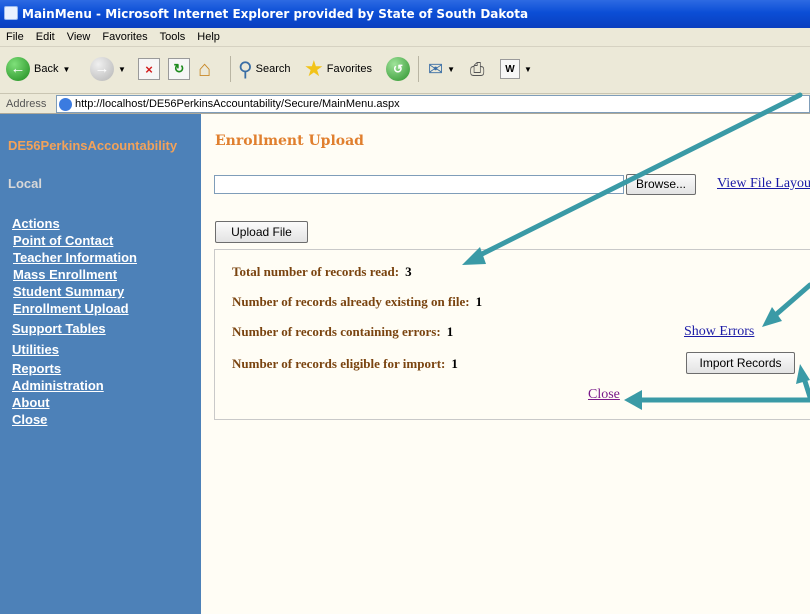  I want to click on home-icon: ⌂, so click(205, 68).